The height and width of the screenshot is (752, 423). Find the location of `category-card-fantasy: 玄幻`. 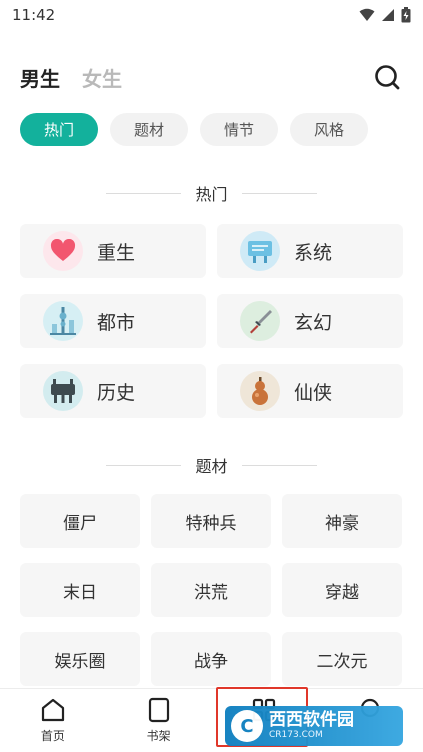

category-card-fantasy: 玄幻 is located at coordinates (310, 321).